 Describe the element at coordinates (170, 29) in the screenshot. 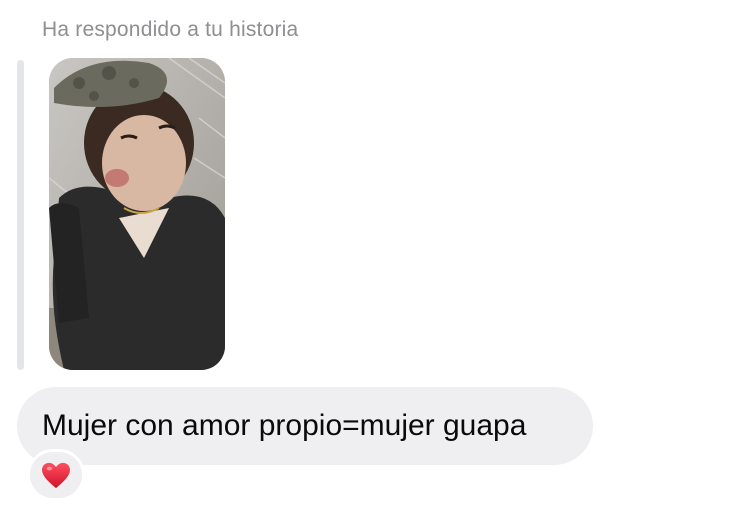

I see `story-reply-label: Ha respondido a tu historia` at that location.